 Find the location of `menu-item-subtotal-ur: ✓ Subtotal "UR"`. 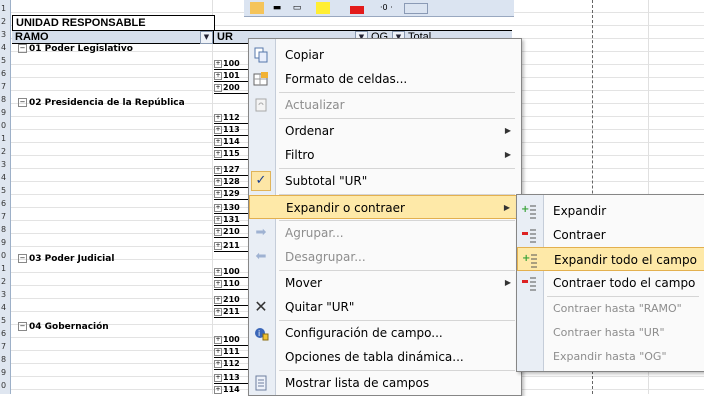

menu-item-subtotal-ur: ✓ Subtotal "UR" is located at coordinates (385, 181).